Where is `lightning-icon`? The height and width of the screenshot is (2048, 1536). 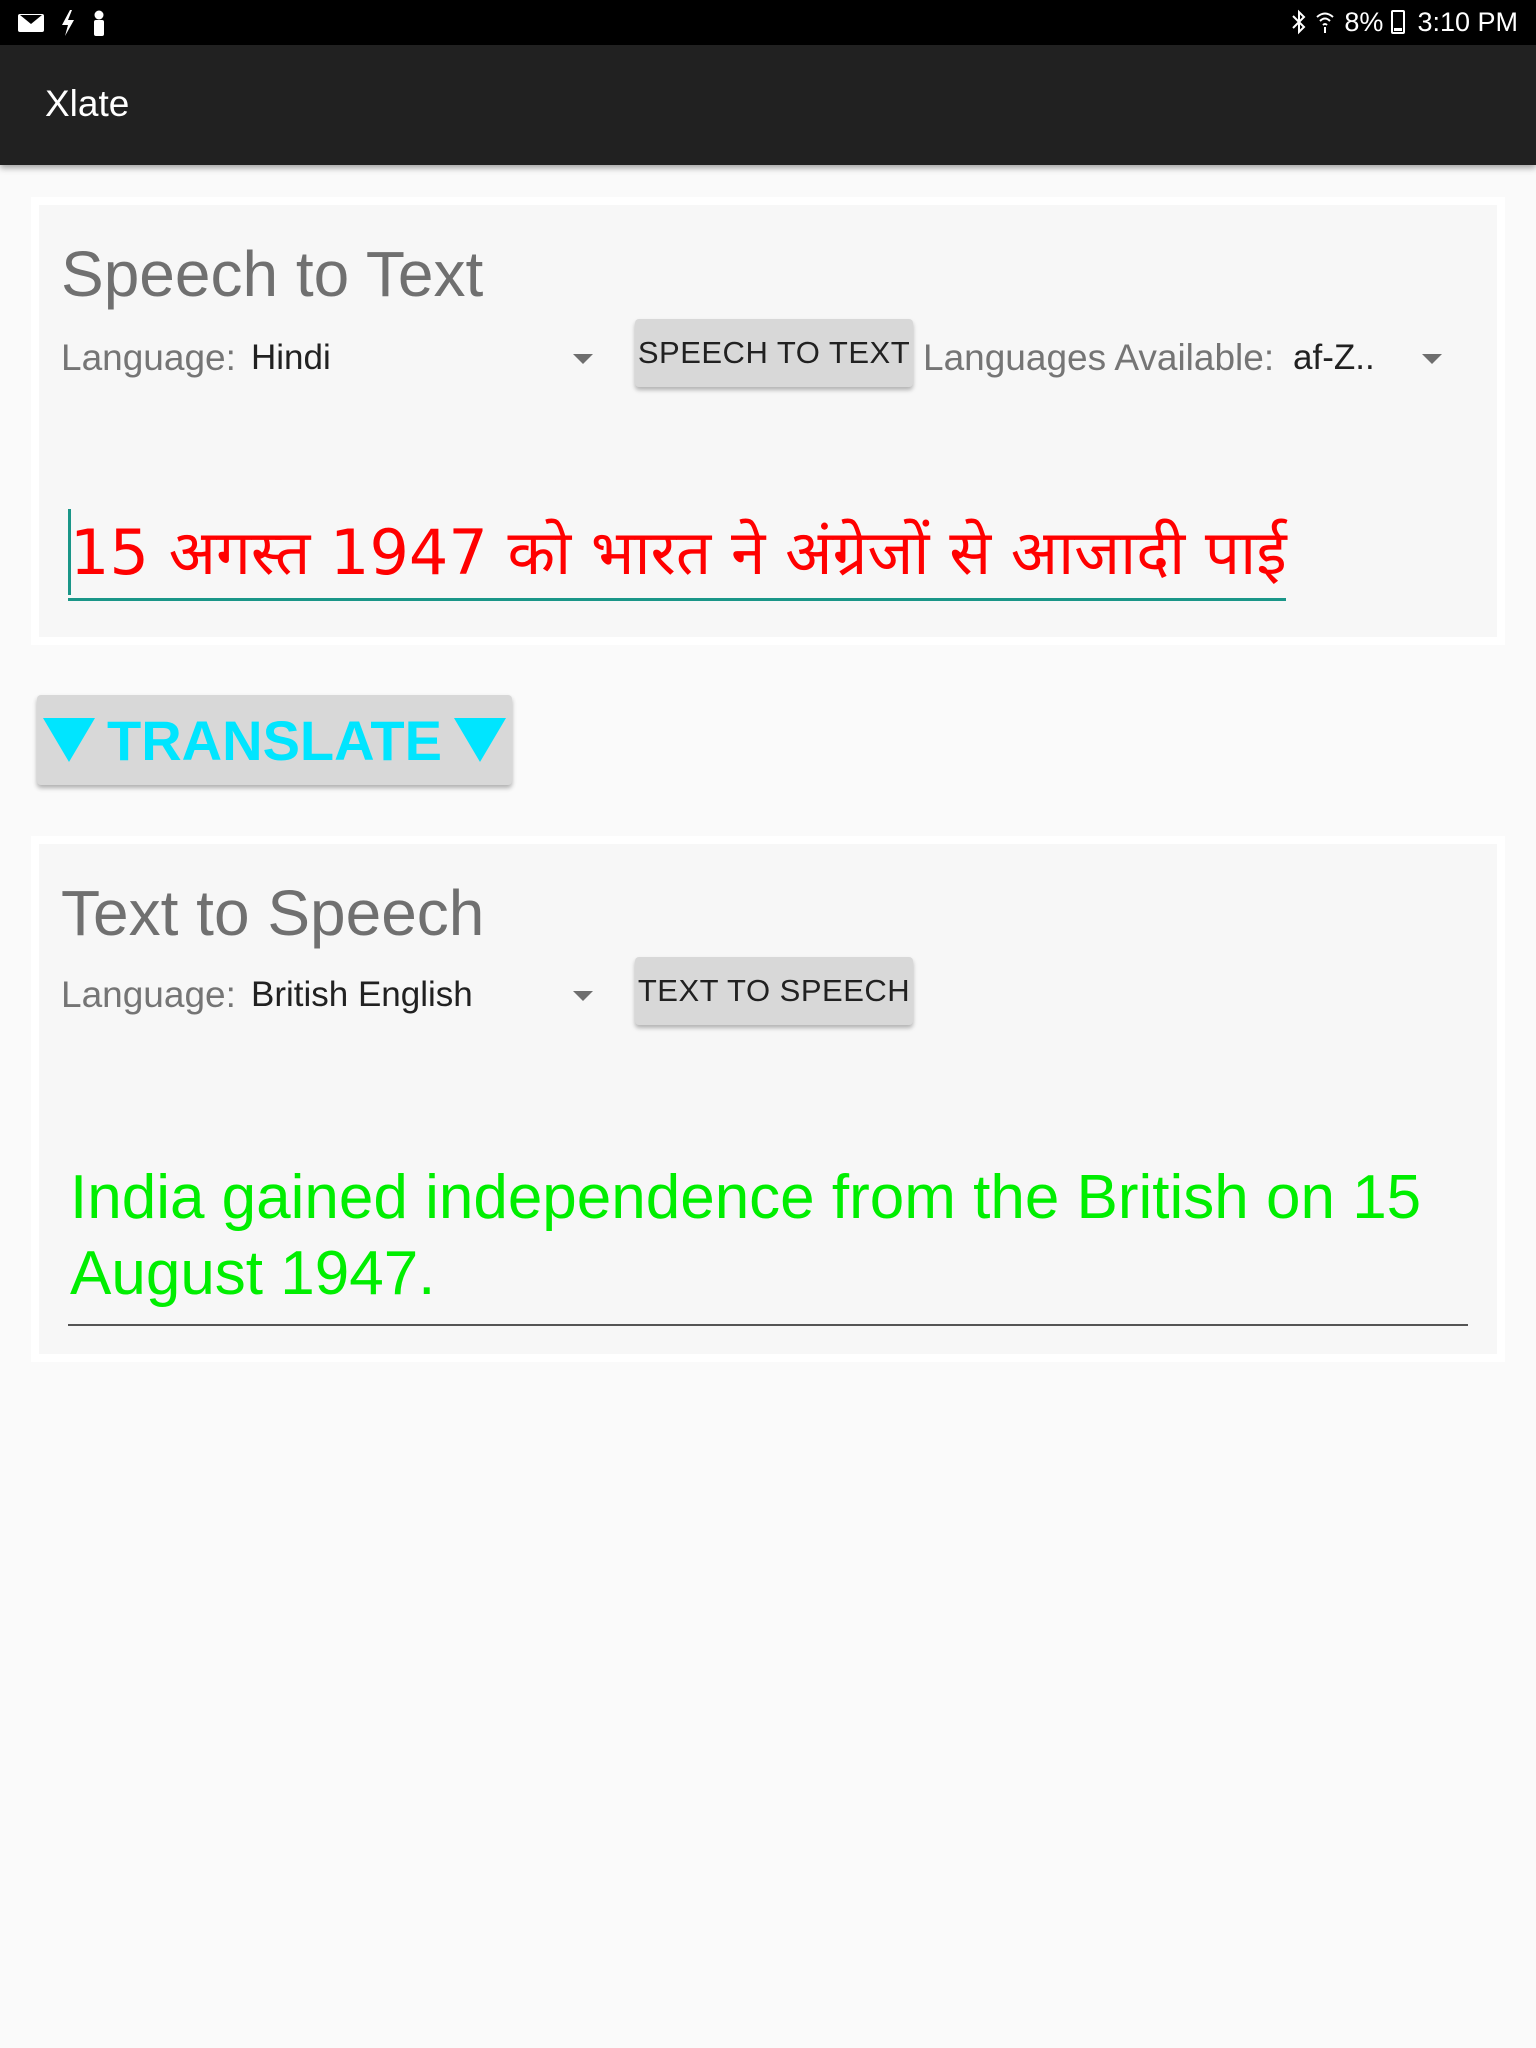
lightning-icon is located at coordinates (68, 23).